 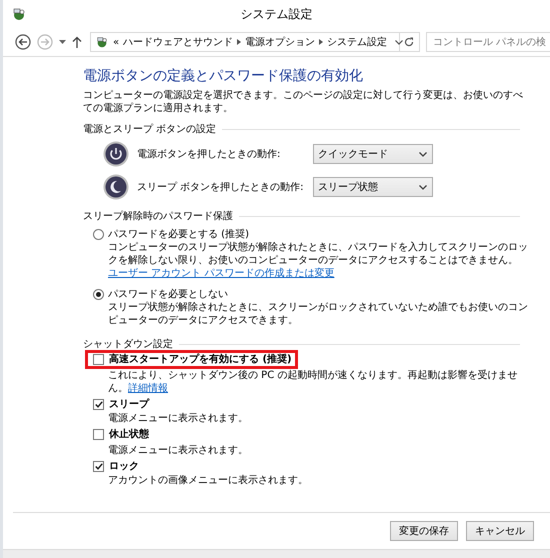 I want to click on address-bar: « ハードウェアとサウンド 電源オプション システム設定, so click(x=245, y=42).